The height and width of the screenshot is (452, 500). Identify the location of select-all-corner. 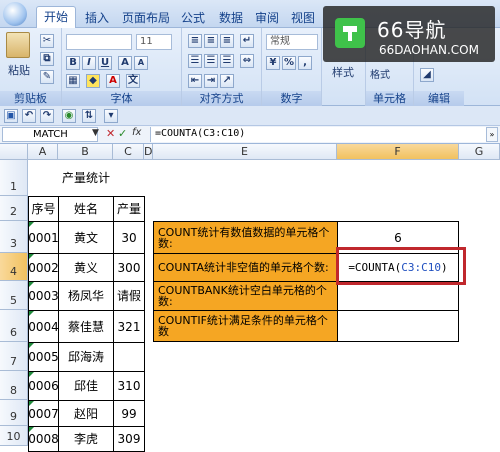
(14, 152).